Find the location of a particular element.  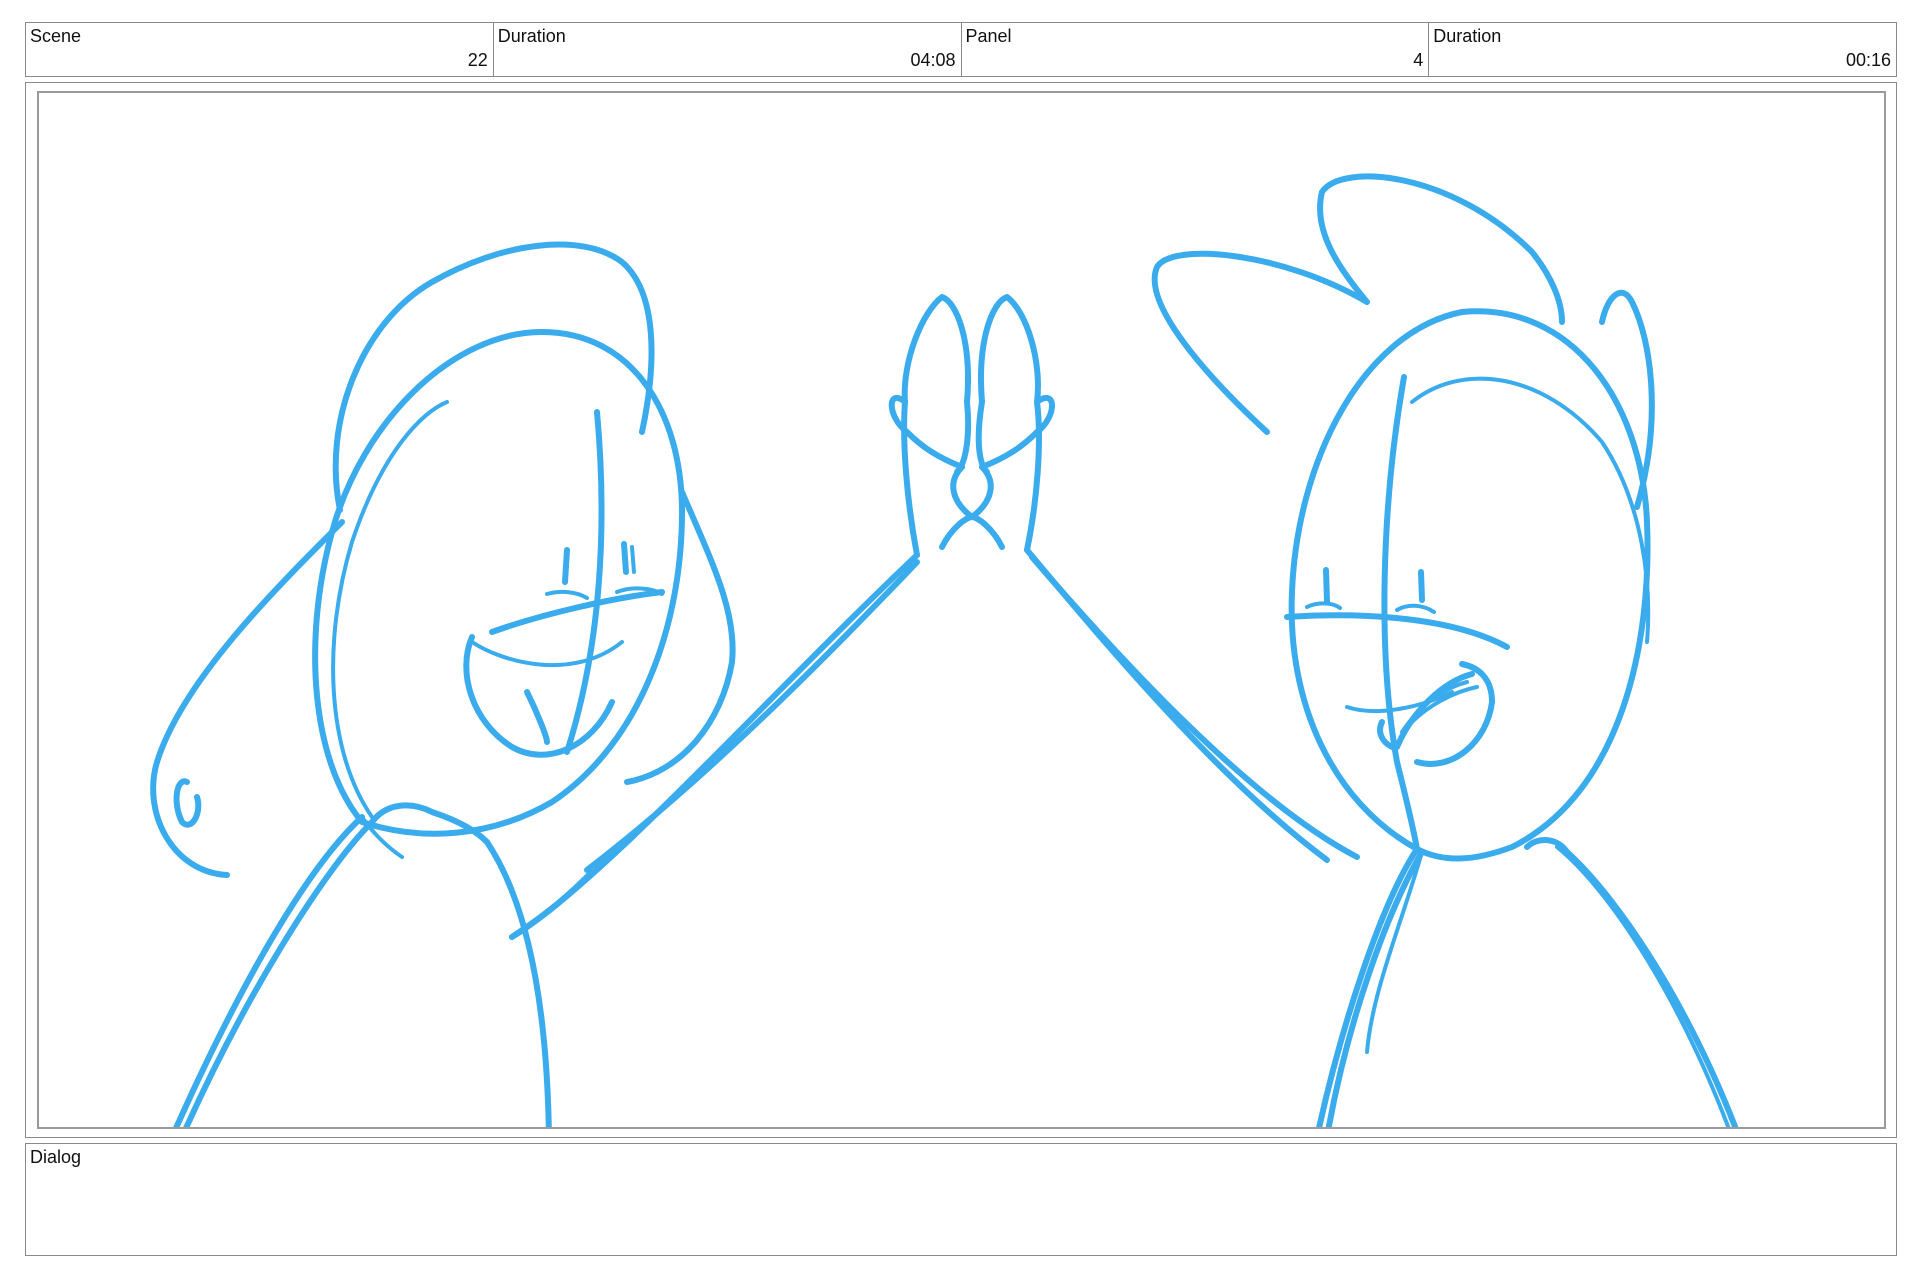

hands-knot is located at coordinates (972, 492).